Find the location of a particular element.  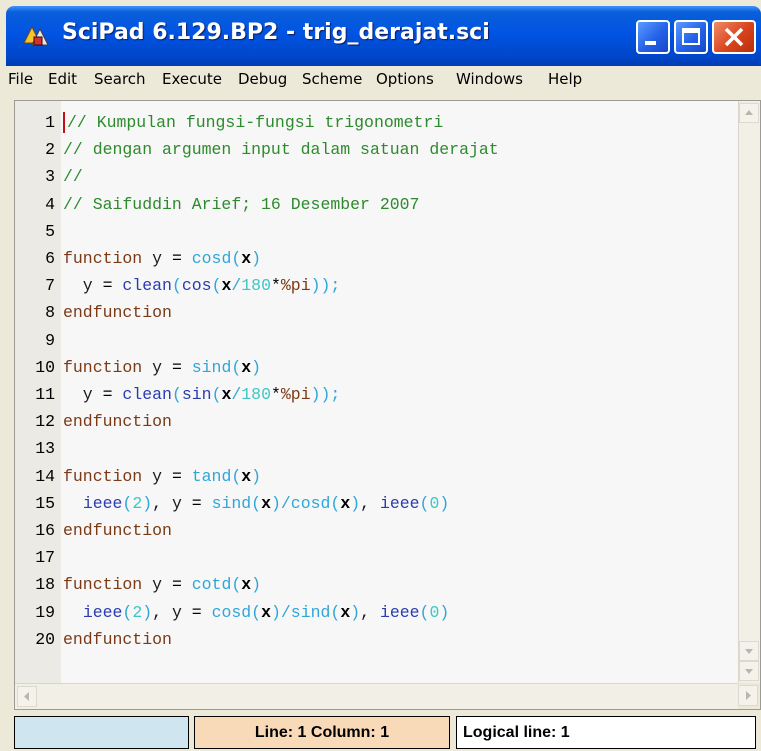

code-line: function y = sind(x) is located at coordinates (162, 367).